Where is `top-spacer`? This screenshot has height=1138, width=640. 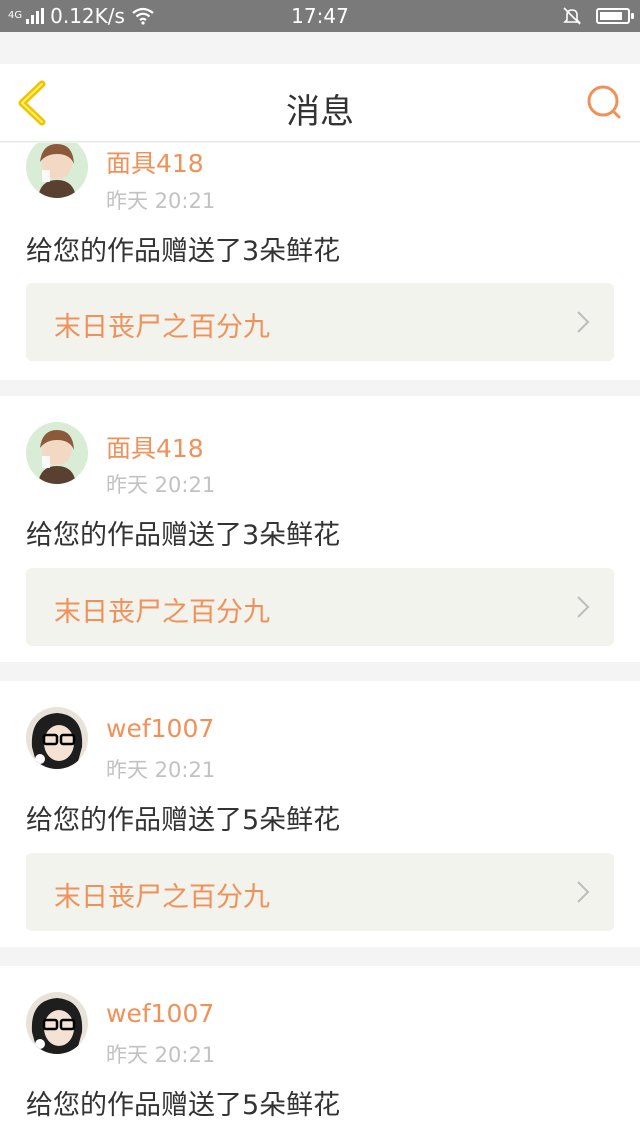 top-spacer is located at coordinates (320, 48).